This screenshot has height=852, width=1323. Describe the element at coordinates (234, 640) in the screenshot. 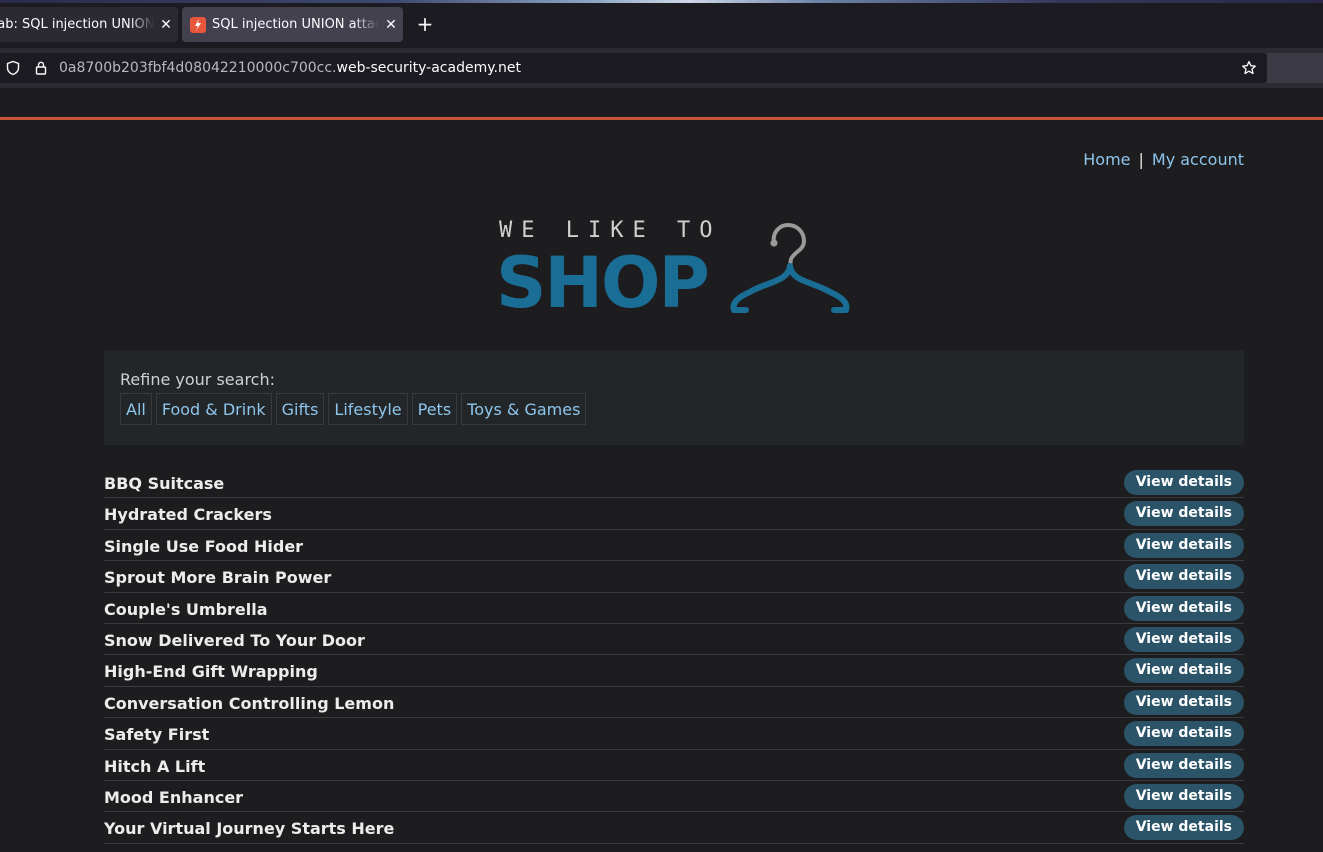

I see `product-name: Snow Delivered To Your Door` at that location.